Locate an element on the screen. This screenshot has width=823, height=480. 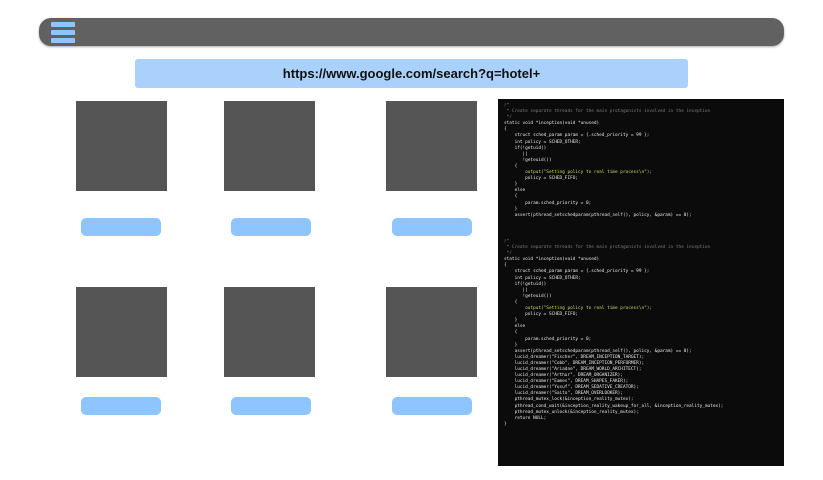
url-text: https://www.google.com/search?q=hotel+ is located at coordinates (411, 73).